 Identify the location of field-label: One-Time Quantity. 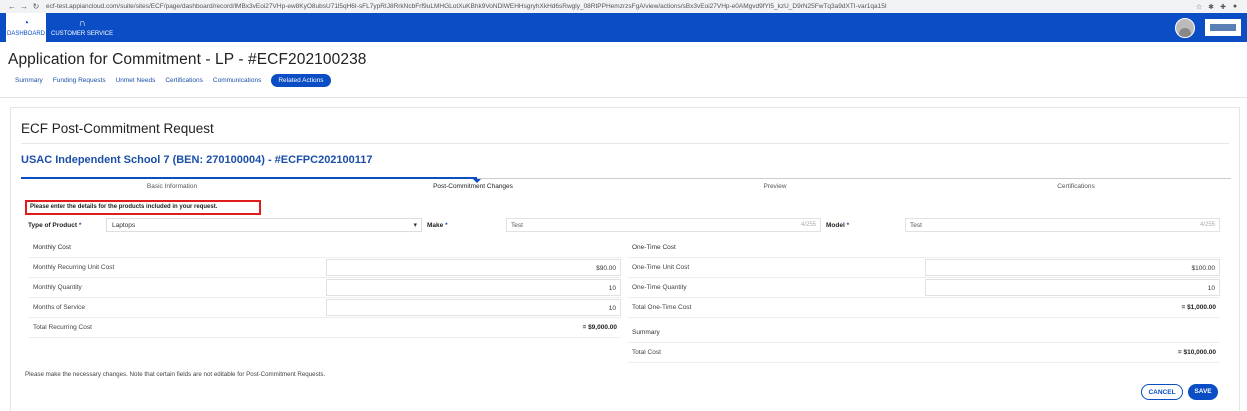
(659, 287).